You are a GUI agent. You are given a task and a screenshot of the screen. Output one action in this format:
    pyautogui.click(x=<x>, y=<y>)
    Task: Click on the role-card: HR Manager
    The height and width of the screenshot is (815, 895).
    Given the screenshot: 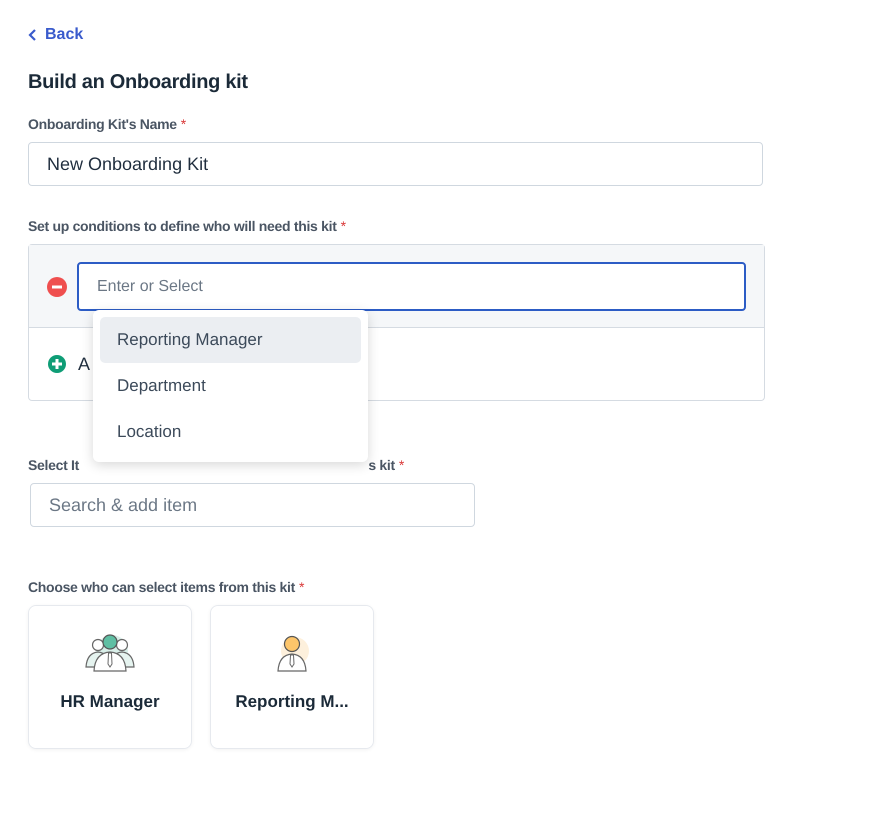 What is the action you would take?
    pyautogui.click(x=110, y=677)
    